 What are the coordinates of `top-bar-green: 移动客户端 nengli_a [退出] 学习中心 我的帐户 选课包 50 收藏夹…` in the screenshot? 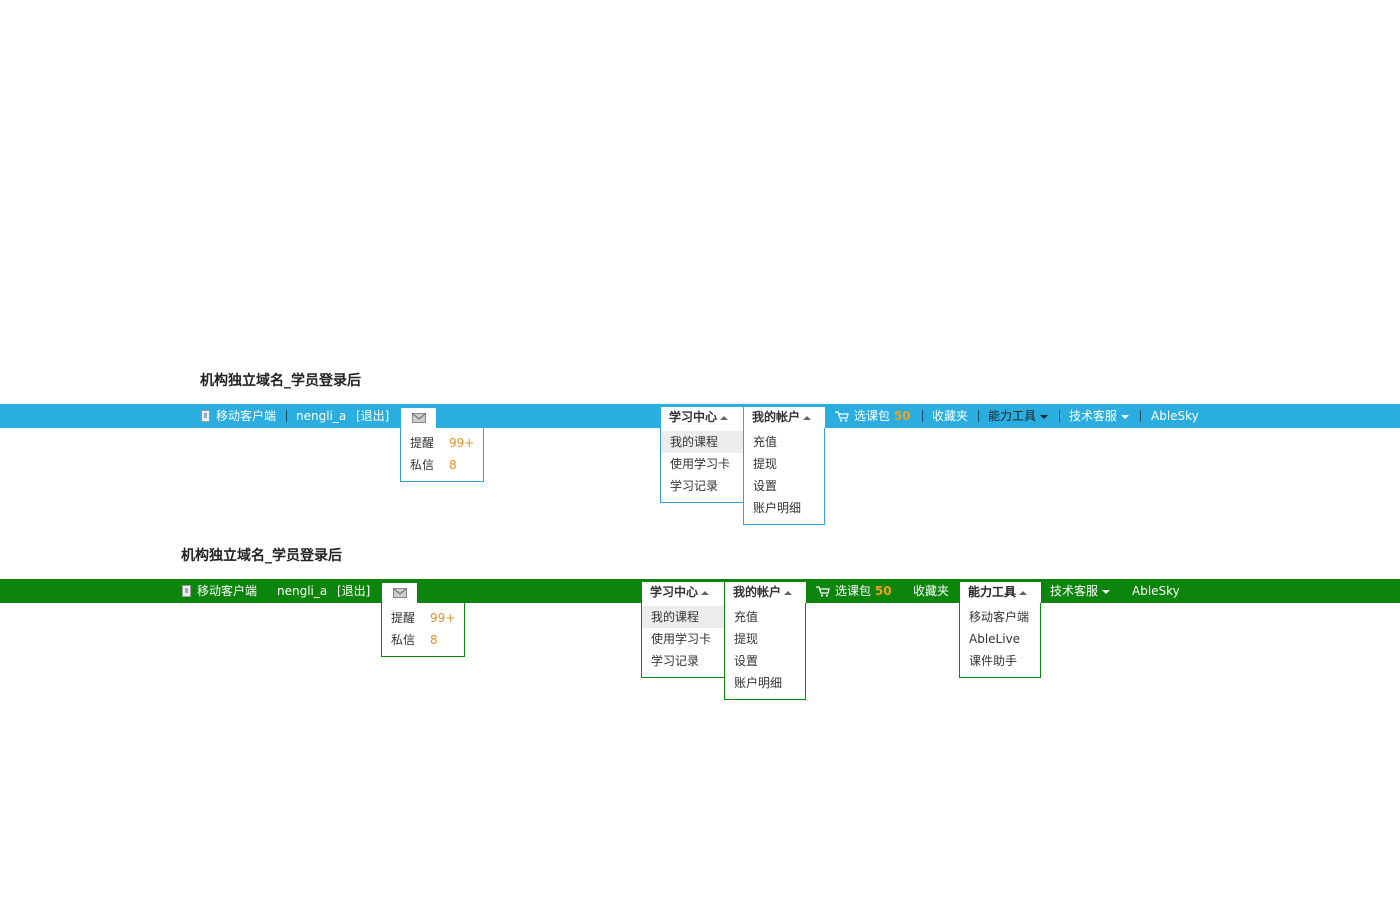 It's located at (700, 591).